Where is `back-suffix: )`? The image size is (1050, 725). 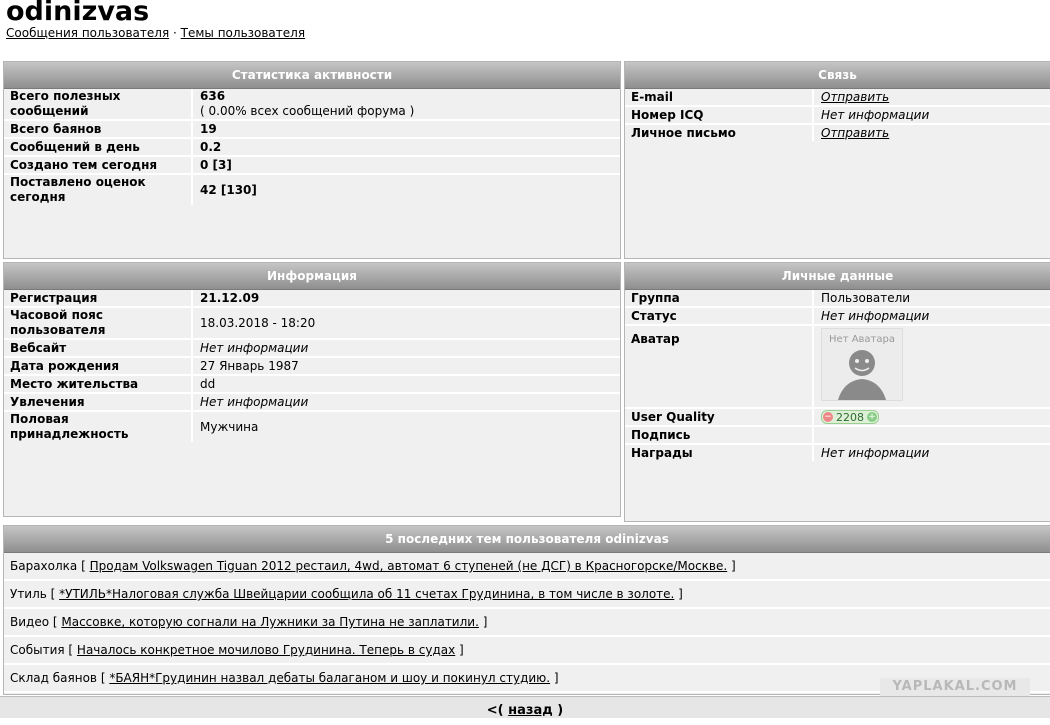 back-suffix: ) is located at coordinates (560, 710).